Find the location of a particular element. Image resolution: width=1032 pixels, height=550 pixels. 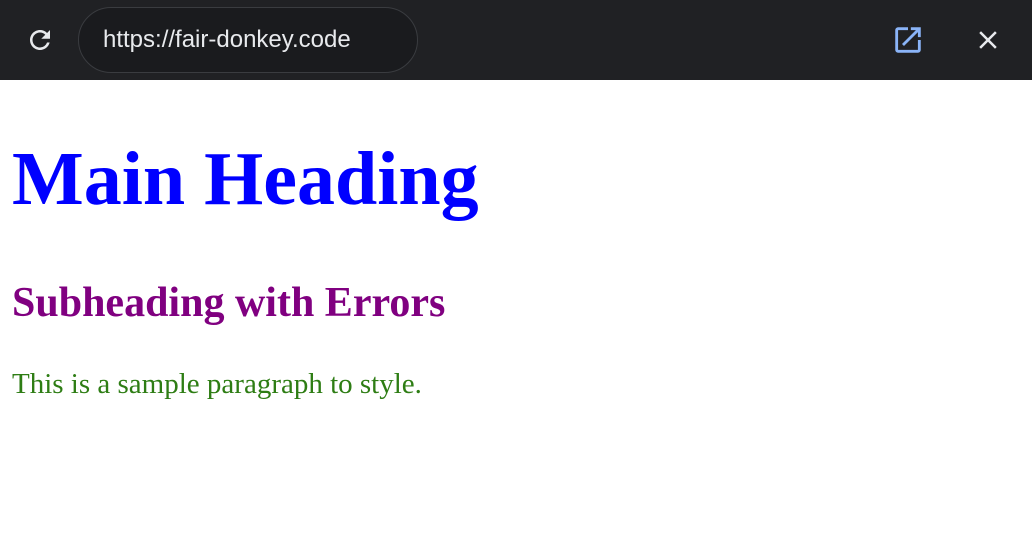

reload-button is located at coordinates (40, 40).